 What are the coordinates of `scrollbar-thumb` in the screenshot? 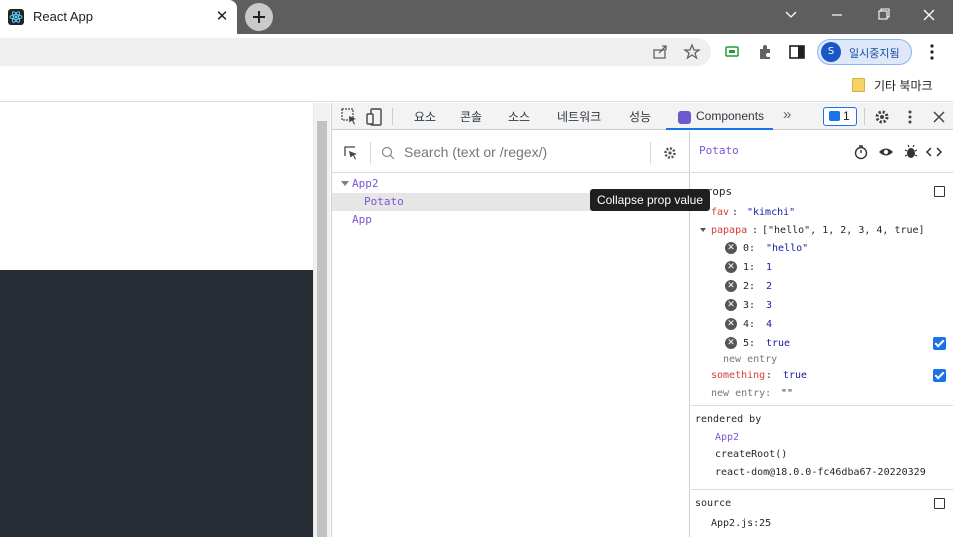 It's located at (322, 329).